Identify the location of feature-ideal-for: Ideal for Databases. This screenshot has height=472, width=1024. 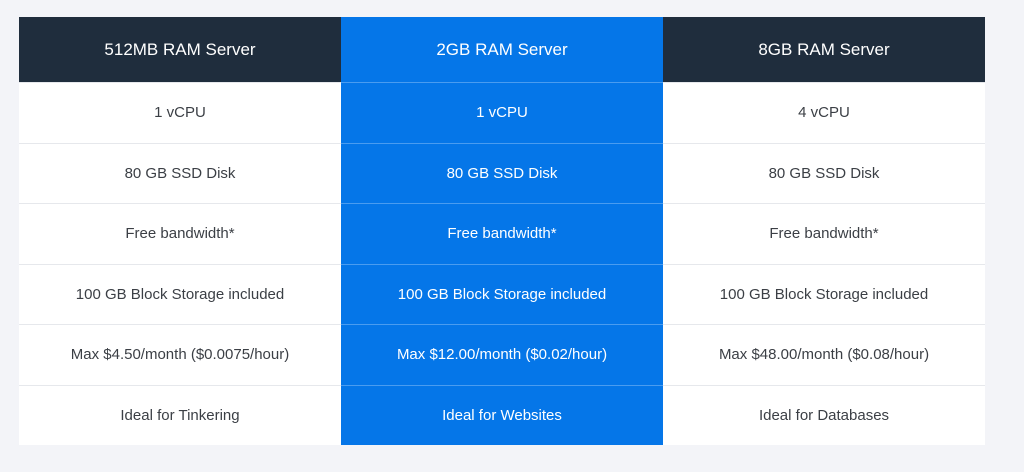
(824, 414).